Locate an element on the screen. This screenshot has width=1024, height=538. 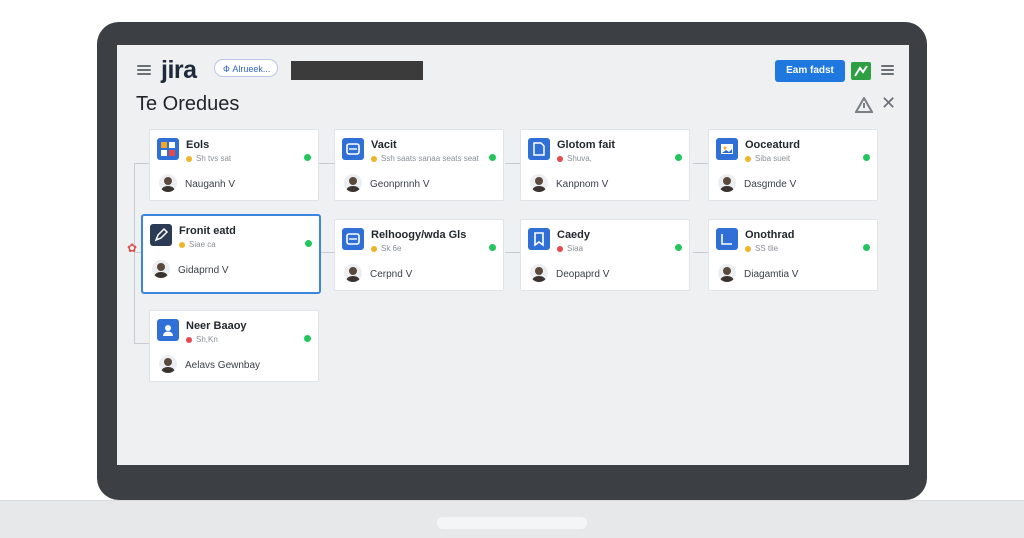
card-title: Caedy is located at coordinates (573, 235).